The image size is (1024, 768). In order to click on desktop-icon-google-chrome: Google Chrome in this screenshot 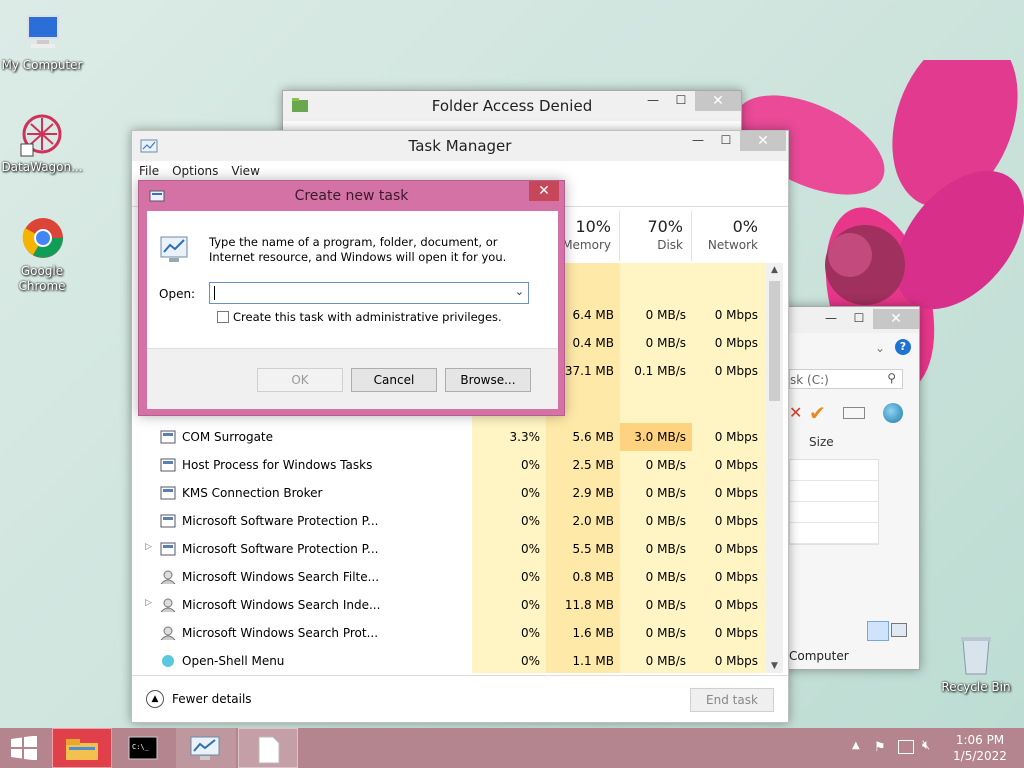, I will do `click(42, 255)`.